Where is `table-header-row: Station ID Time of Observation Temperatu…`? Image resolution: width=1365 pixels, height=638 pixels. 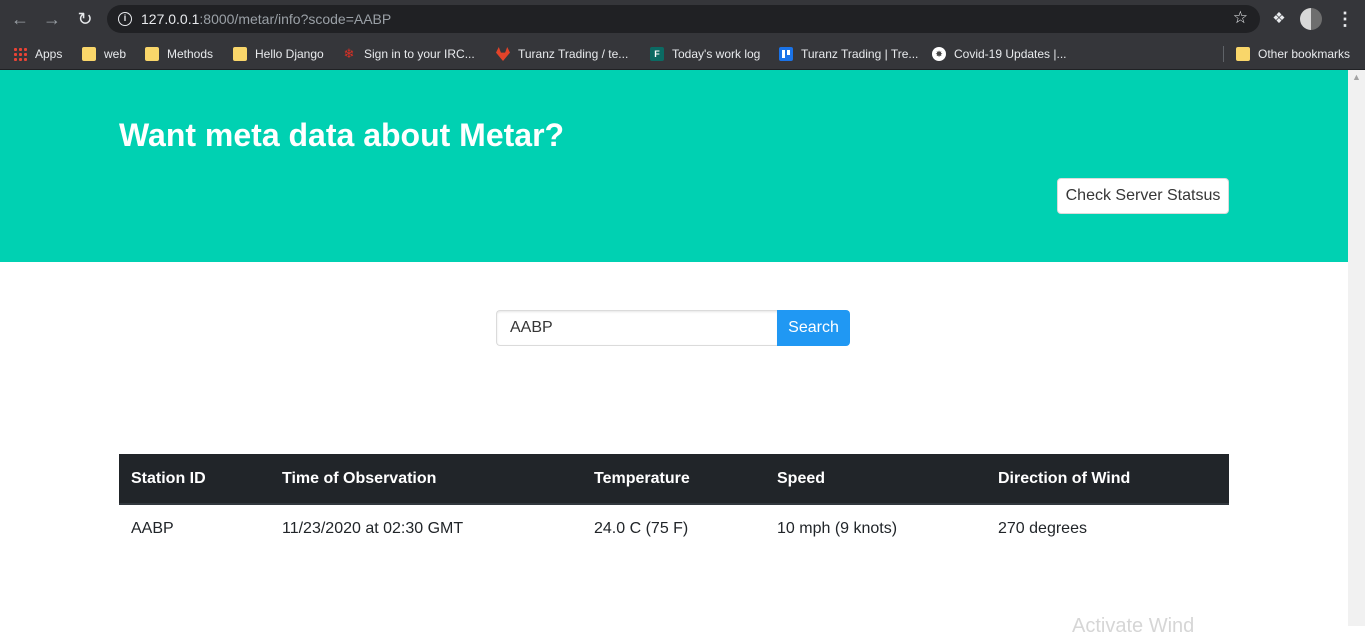 table-header-row: Station ID Time of Observation Temperatu… is located at coordinates (674, 479).